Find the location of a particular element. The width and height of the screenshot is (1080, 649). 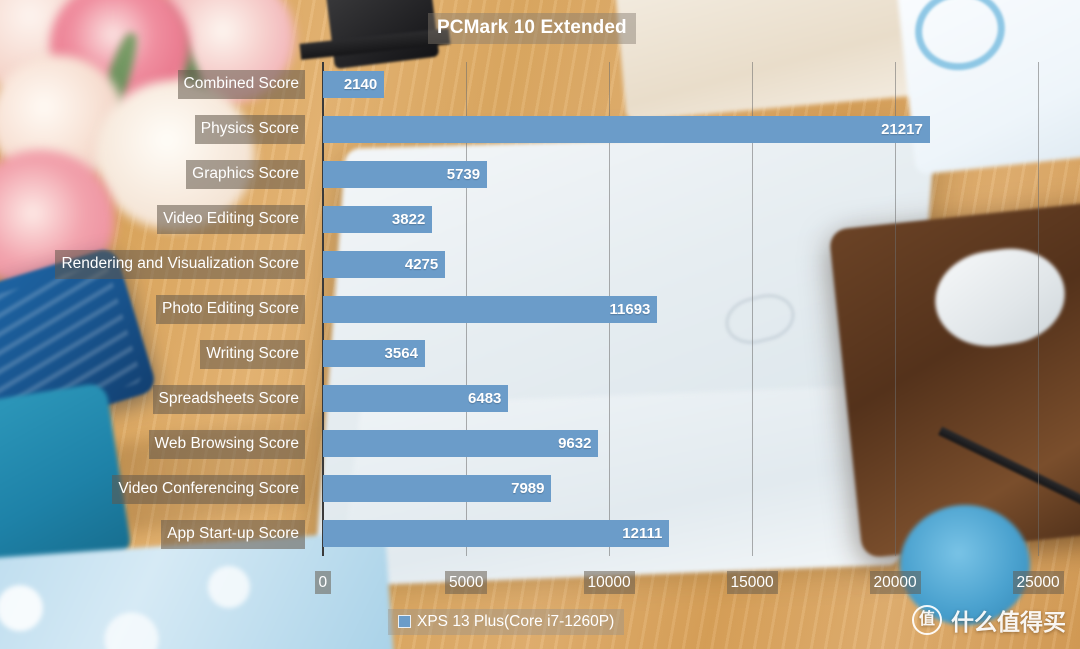

category-label-text: App Start-up Score is located at coordinates (233, 534).